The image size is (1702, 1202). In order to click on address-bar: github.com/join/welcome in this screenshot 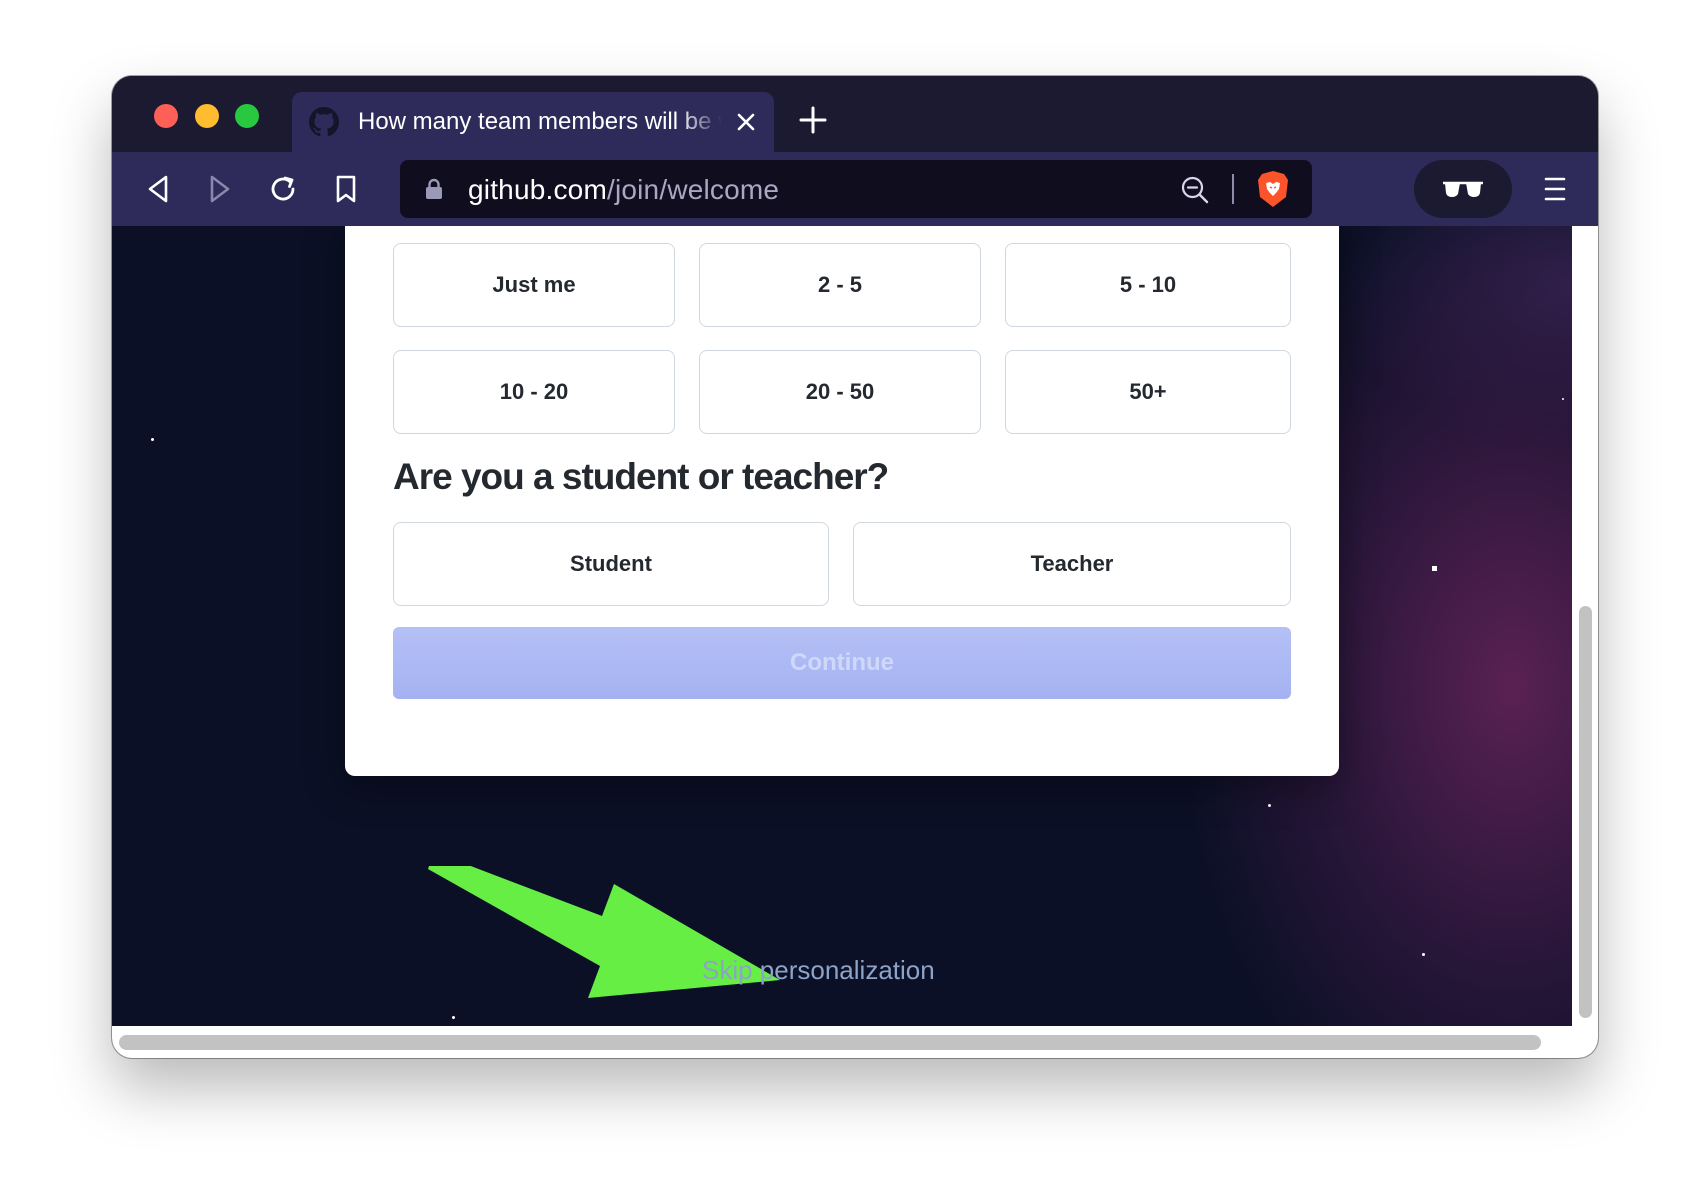, I will do `click(856, 189)`.